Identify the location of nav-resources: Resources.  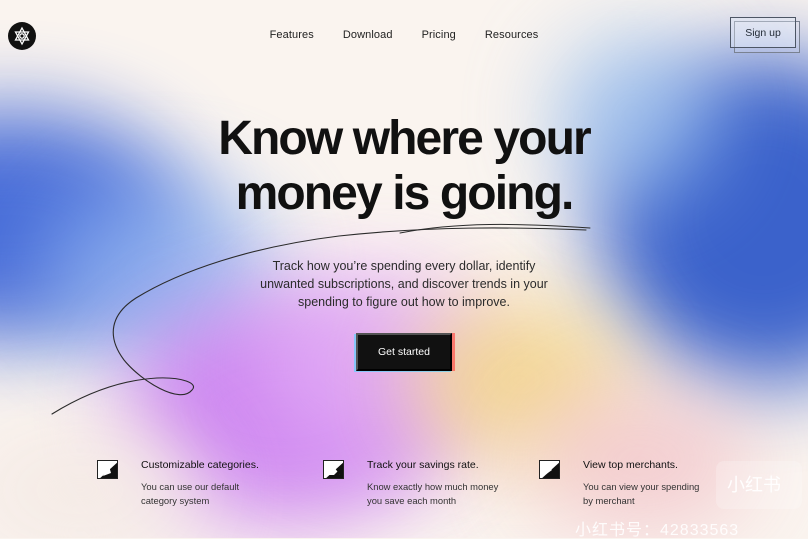
(511, 35).